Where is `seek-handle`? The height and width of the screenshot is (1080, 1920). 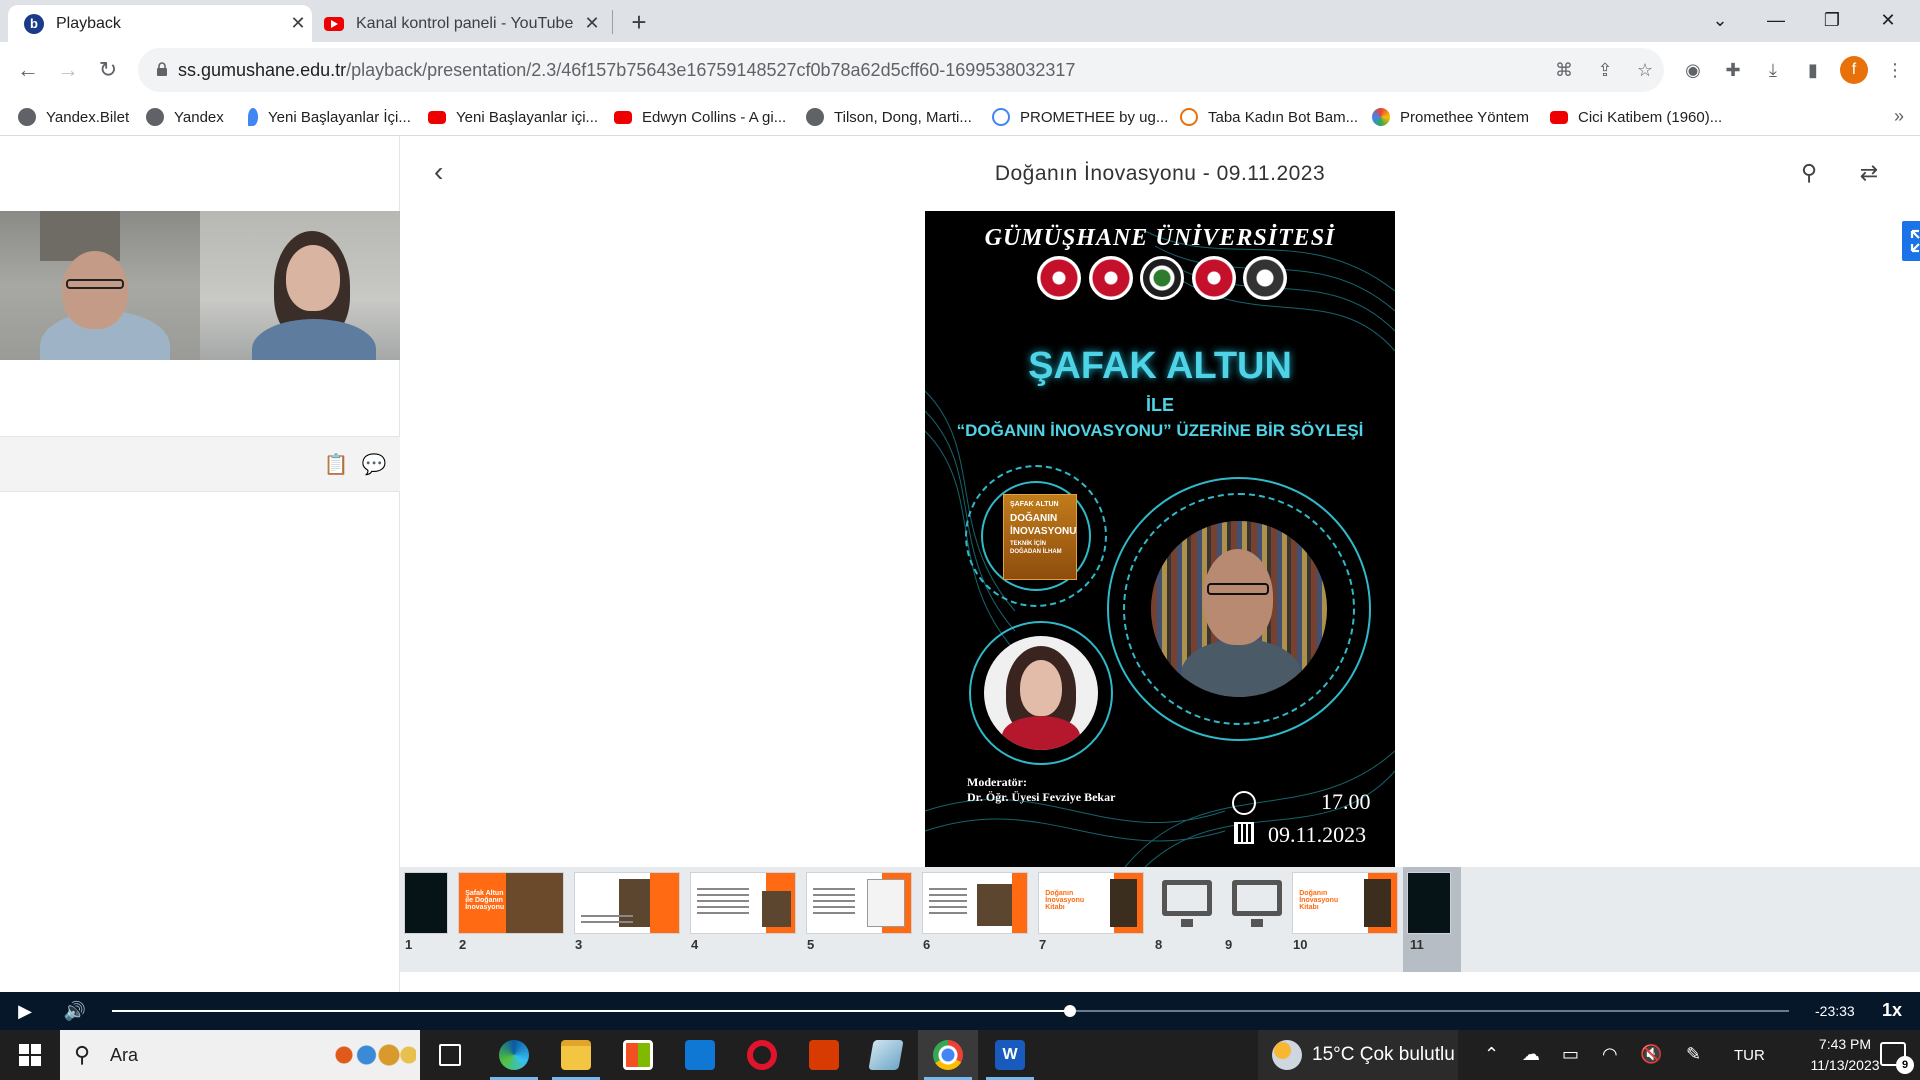 seek-handle is located at coordinates (1069, 1011).